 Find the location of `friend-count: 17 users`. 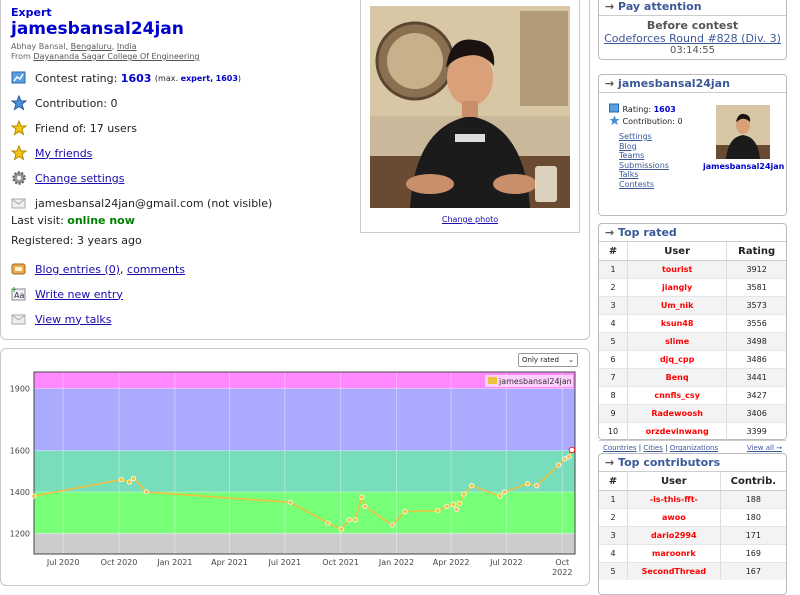

friend-count: 17 users is located at coordinates (113, 128).